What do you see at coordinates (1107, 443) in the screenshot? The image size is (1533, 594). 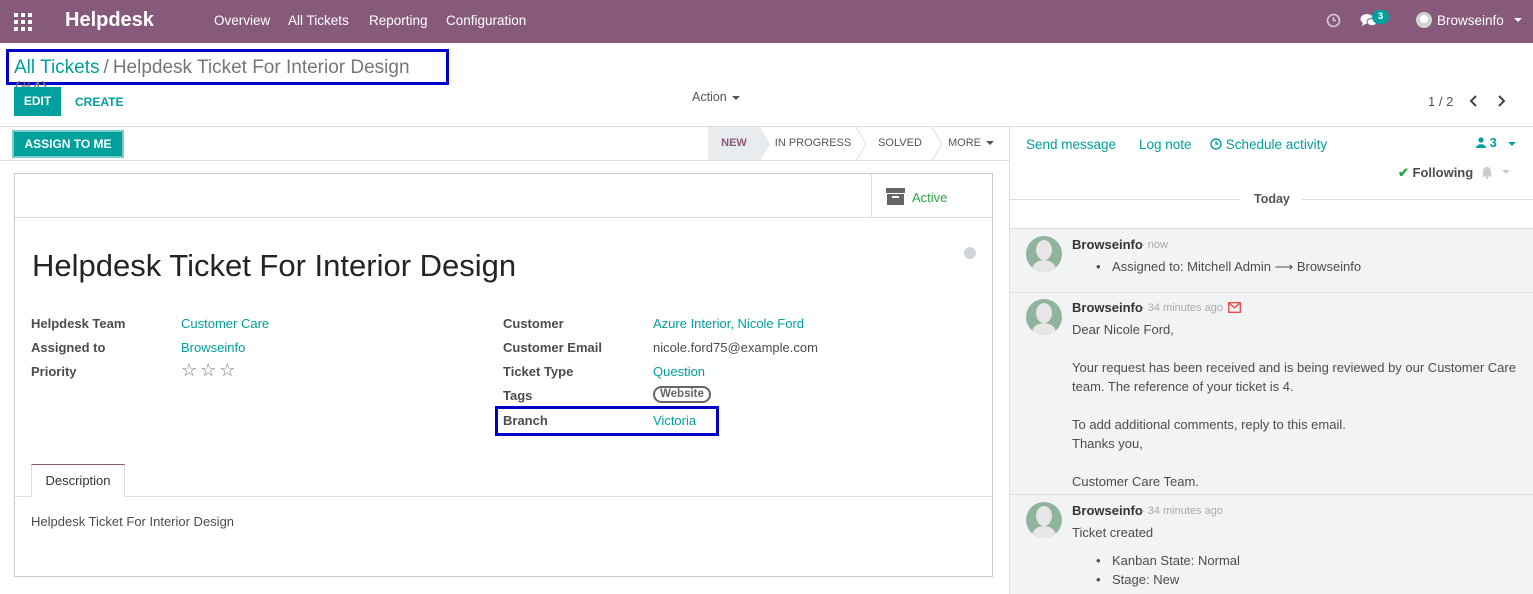 I see `message-body-line: Thanks you,` at bounding box center [1107, 443].